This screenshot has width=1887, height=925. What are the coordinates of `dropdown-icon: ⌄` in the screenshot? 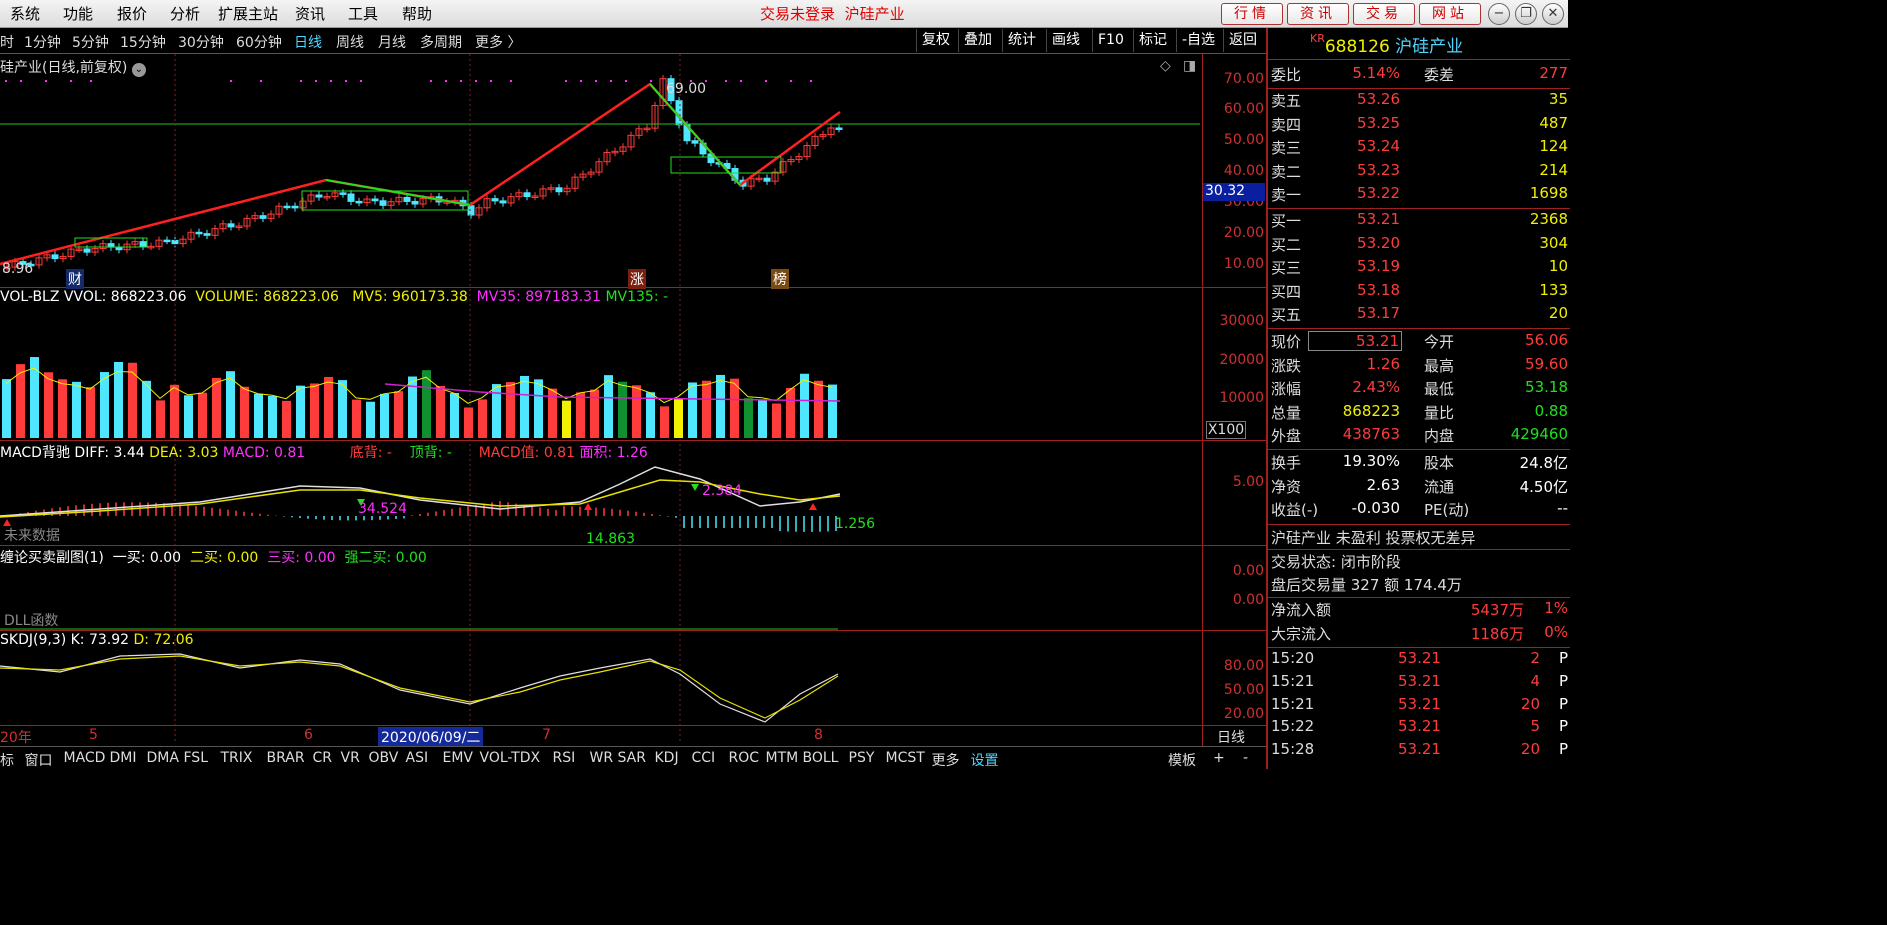 It's located at (138, 70).